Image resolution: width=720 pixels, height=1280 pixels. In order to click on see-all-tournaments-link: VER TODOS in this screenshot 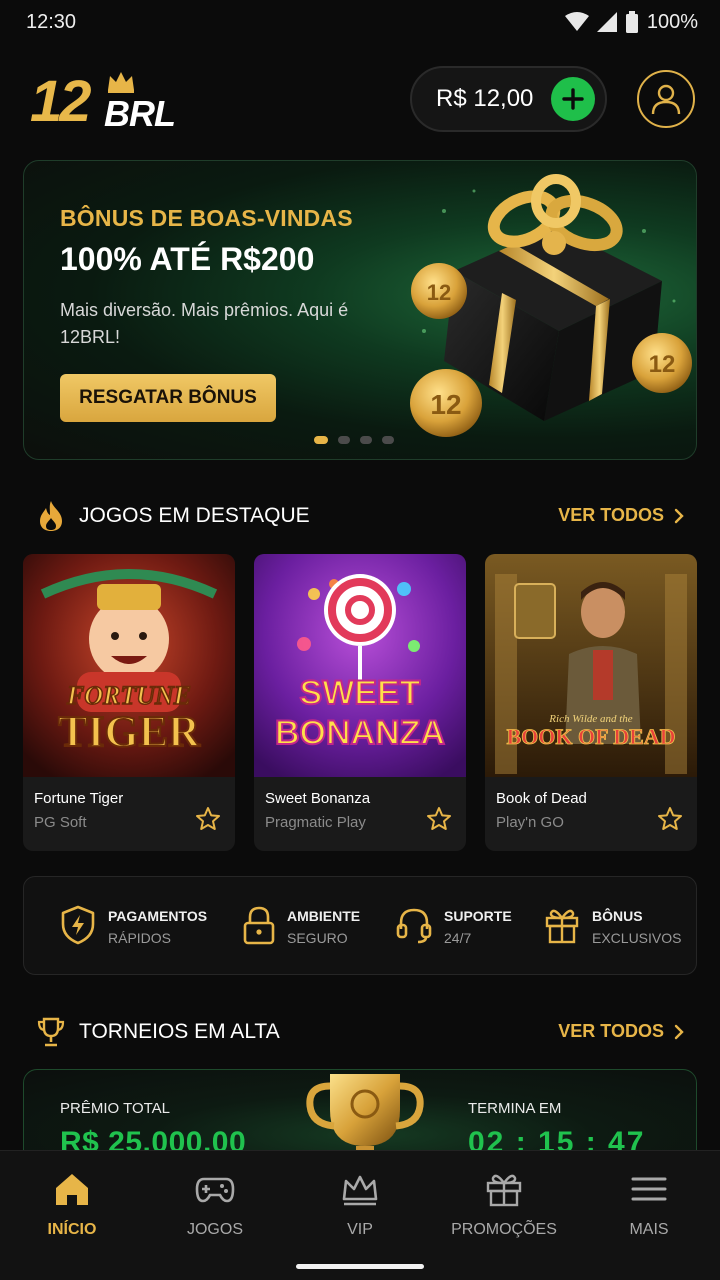, I will do `click(621, 1031)`.